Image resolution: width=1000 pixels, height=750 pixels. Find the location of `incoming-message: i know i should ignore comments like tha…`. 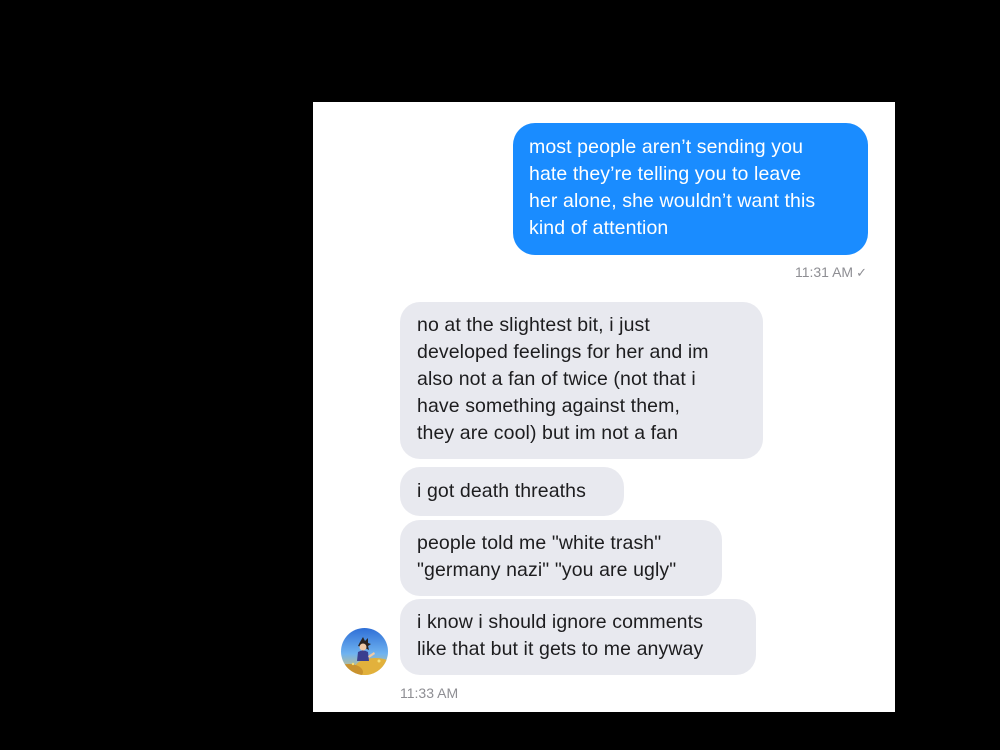

incoming-message: i know i should ignore comments like tha… is located at coordinates (578, 637).